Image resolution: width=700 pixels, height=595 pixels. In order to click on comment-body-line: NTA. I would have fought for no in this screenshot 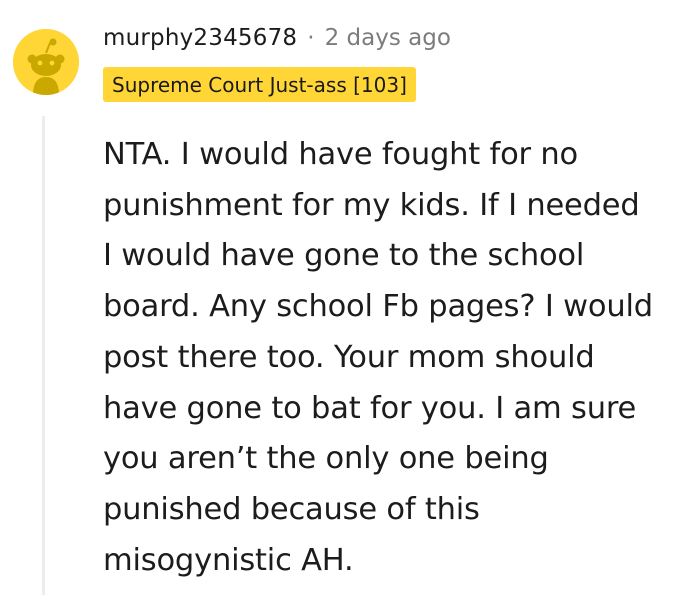, I will do `click(340, 154)`.